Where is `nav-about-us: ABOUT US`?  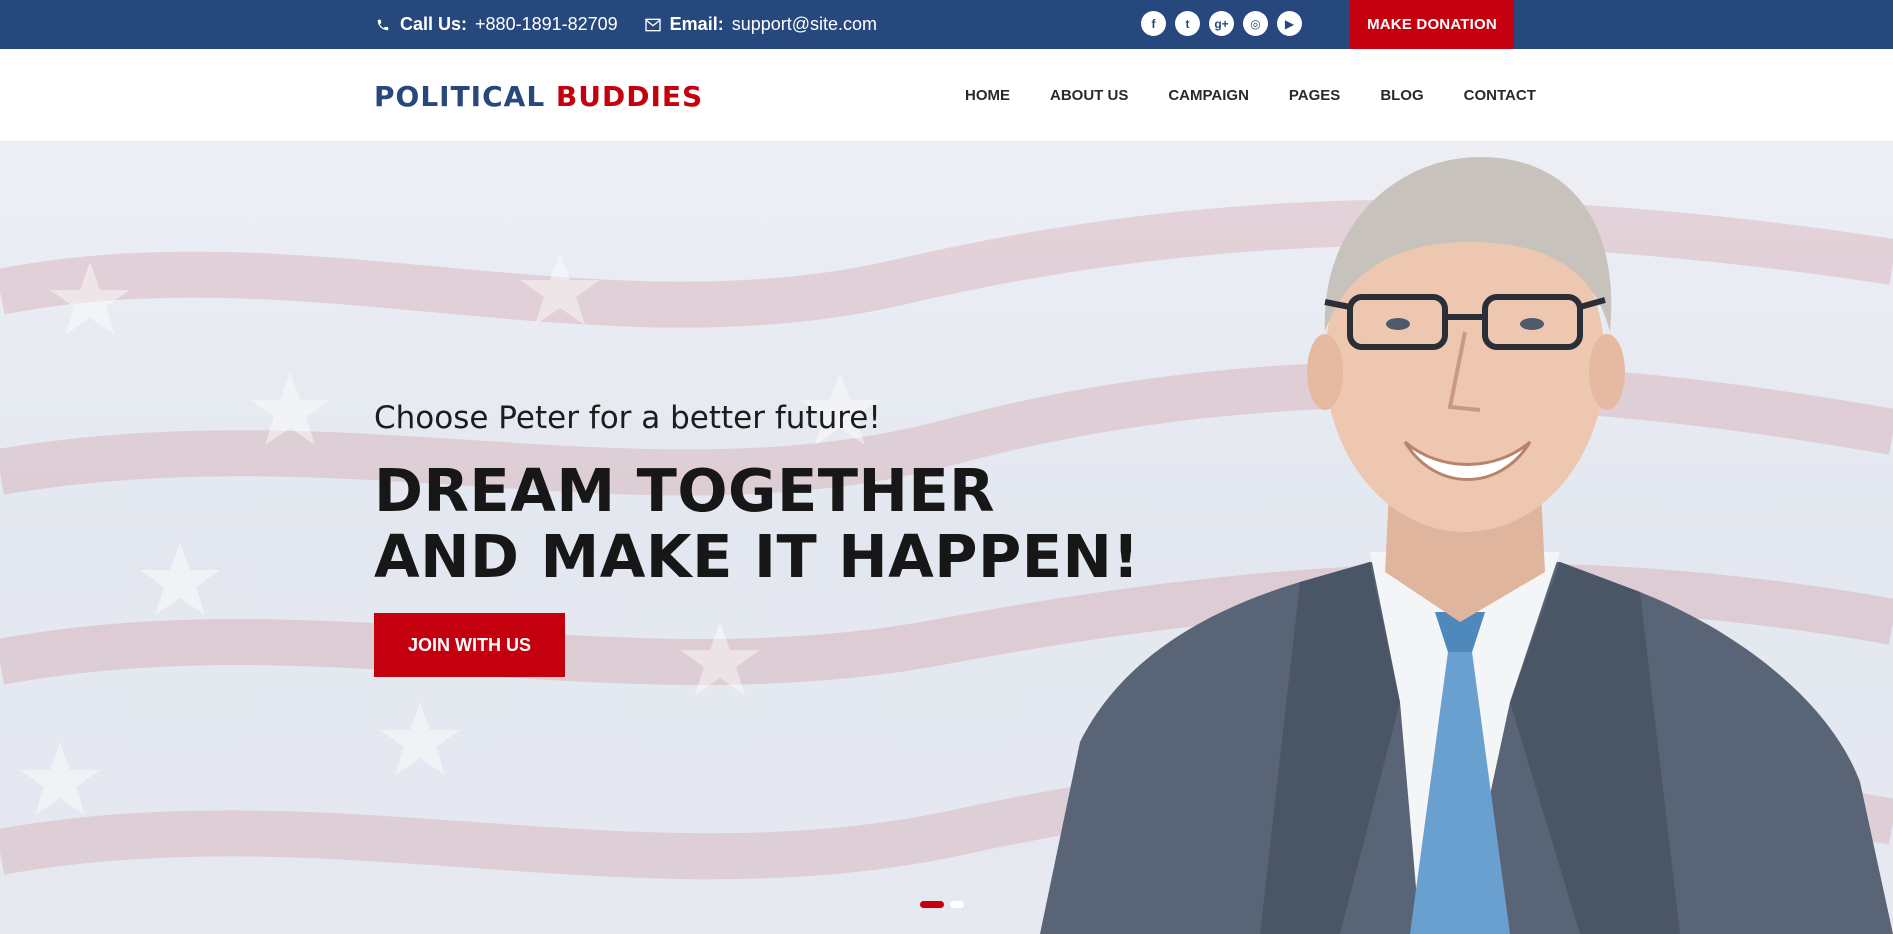 nav-about-us: ABOUT US is located at coordinates (1089, 95).